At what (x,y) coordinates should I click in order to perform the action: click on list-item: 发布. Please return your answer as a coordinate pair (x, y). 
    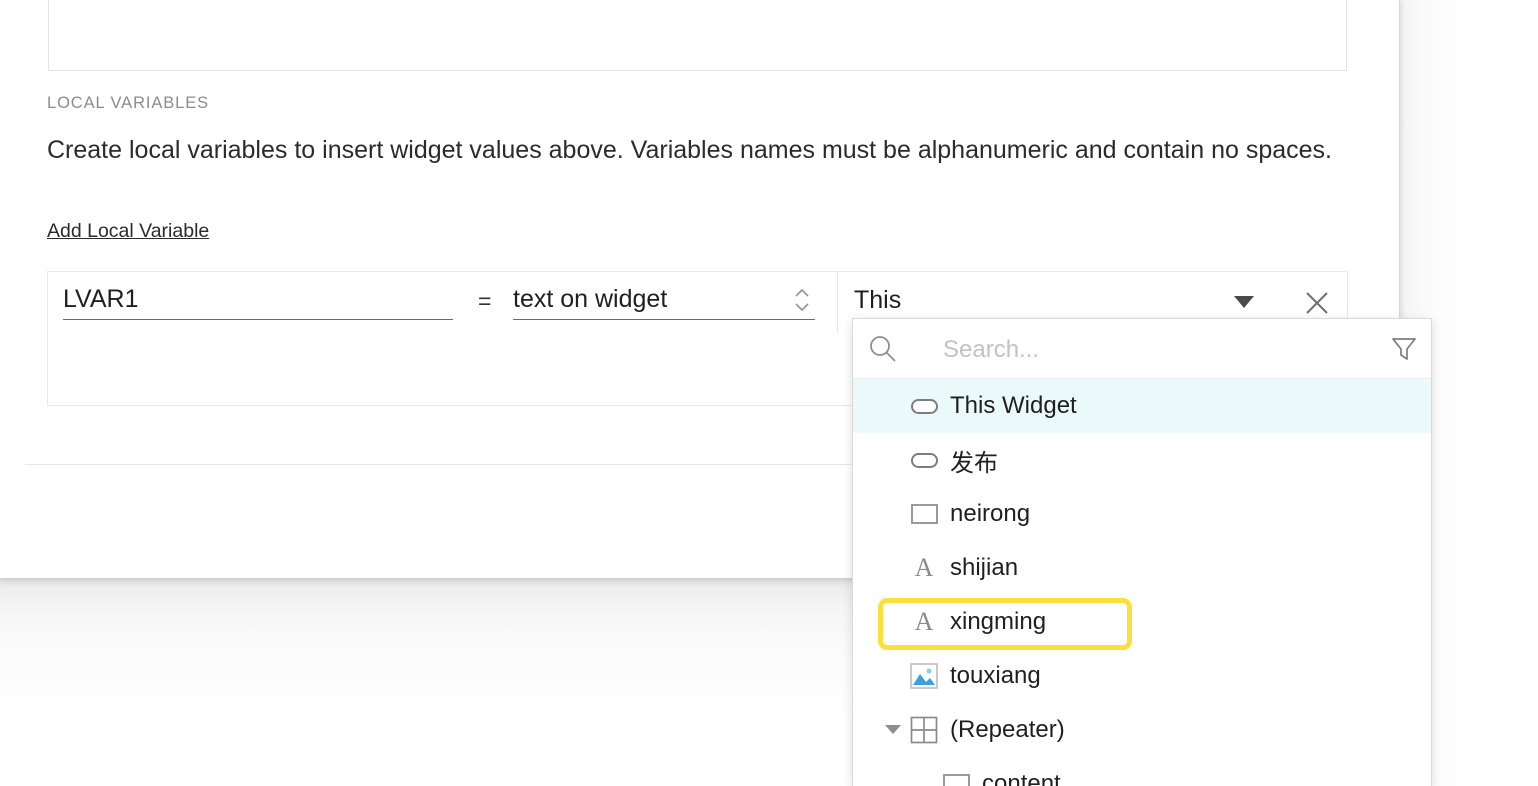
    Looking at the image, I should click on (1142, 460).